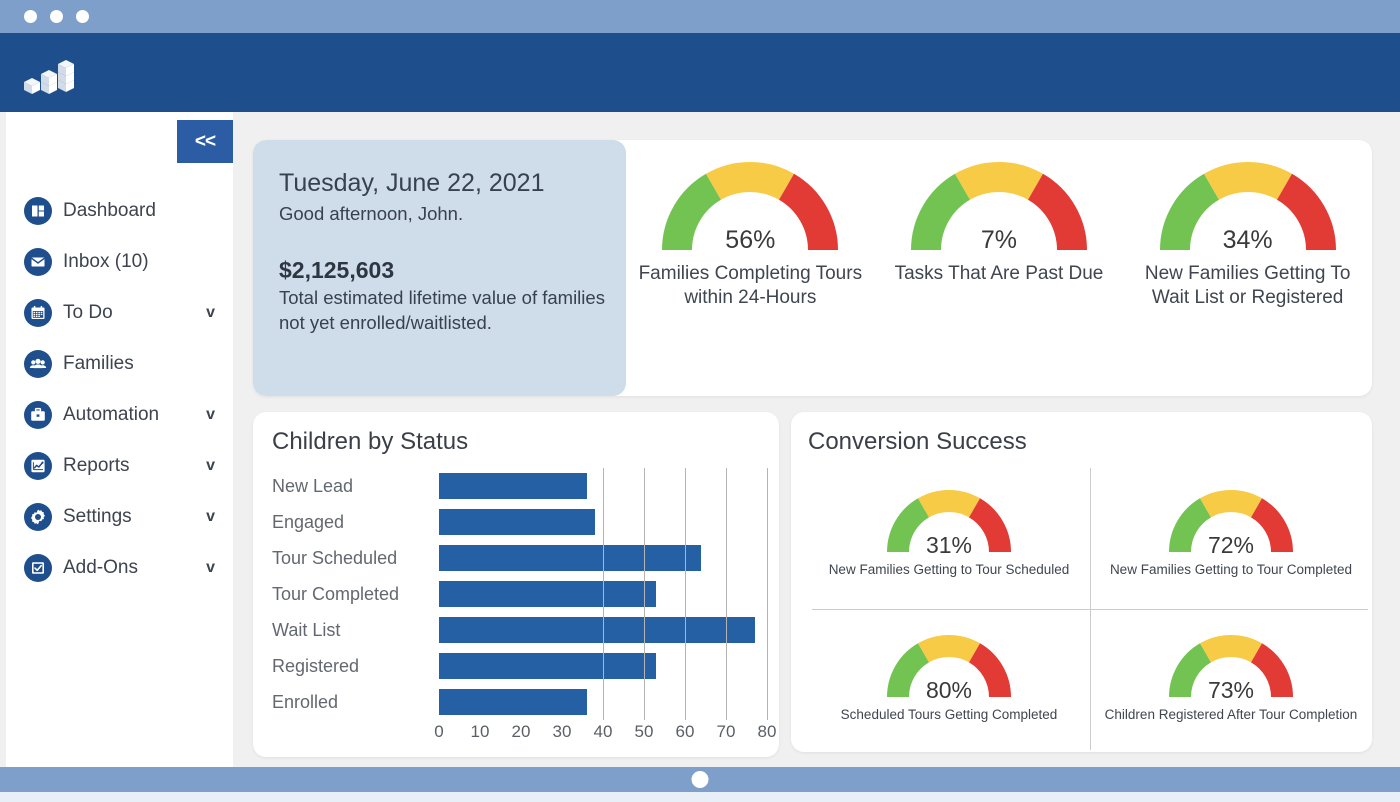  I want to click on sidebar-item-families: Families, so click(119, 363).